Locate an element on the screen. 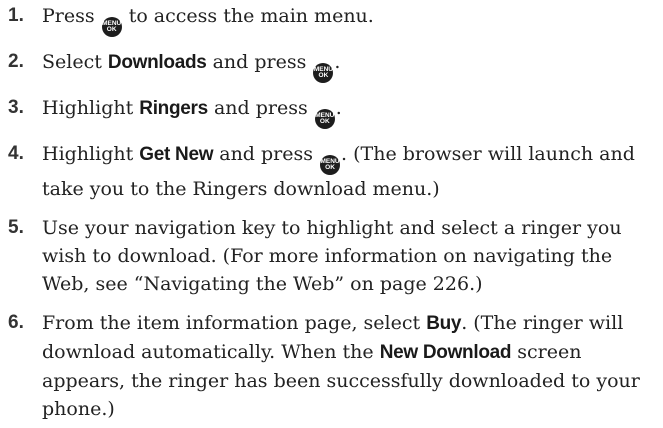 The width and height of the screenshot is (663, 428). step-text: Press is located at coordinates (71, 16).